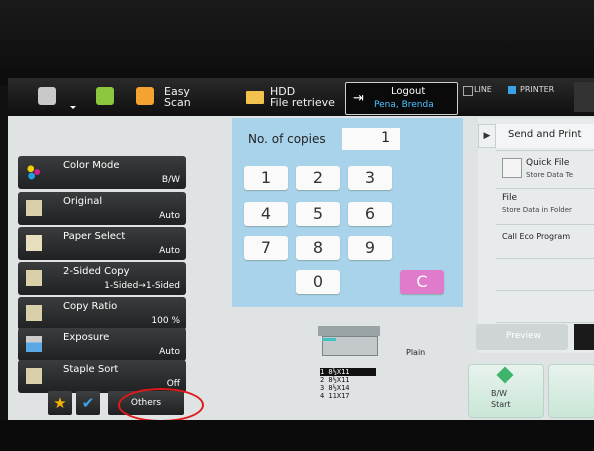 The image size is (594, 451). Describe the element at coordinates (501, 404) in the screenshot. I see `bw-start-line2: Start` at that location.